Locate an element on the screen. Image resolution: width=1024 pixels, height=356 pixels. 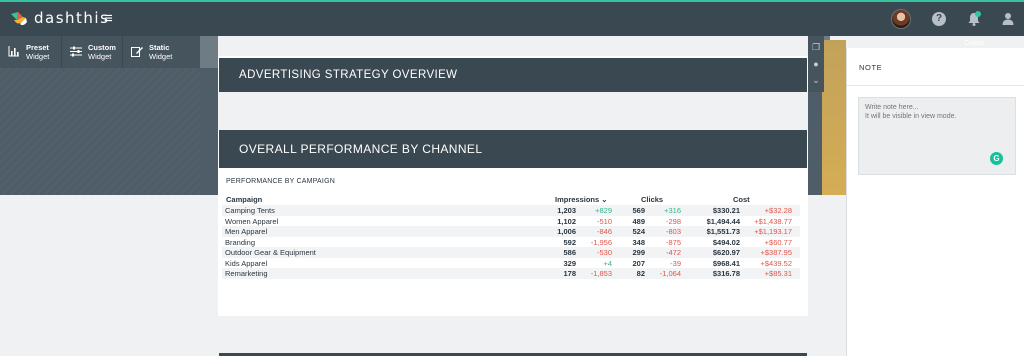
impressions-delta-cell: -530 is located at coordinates (604, 252).